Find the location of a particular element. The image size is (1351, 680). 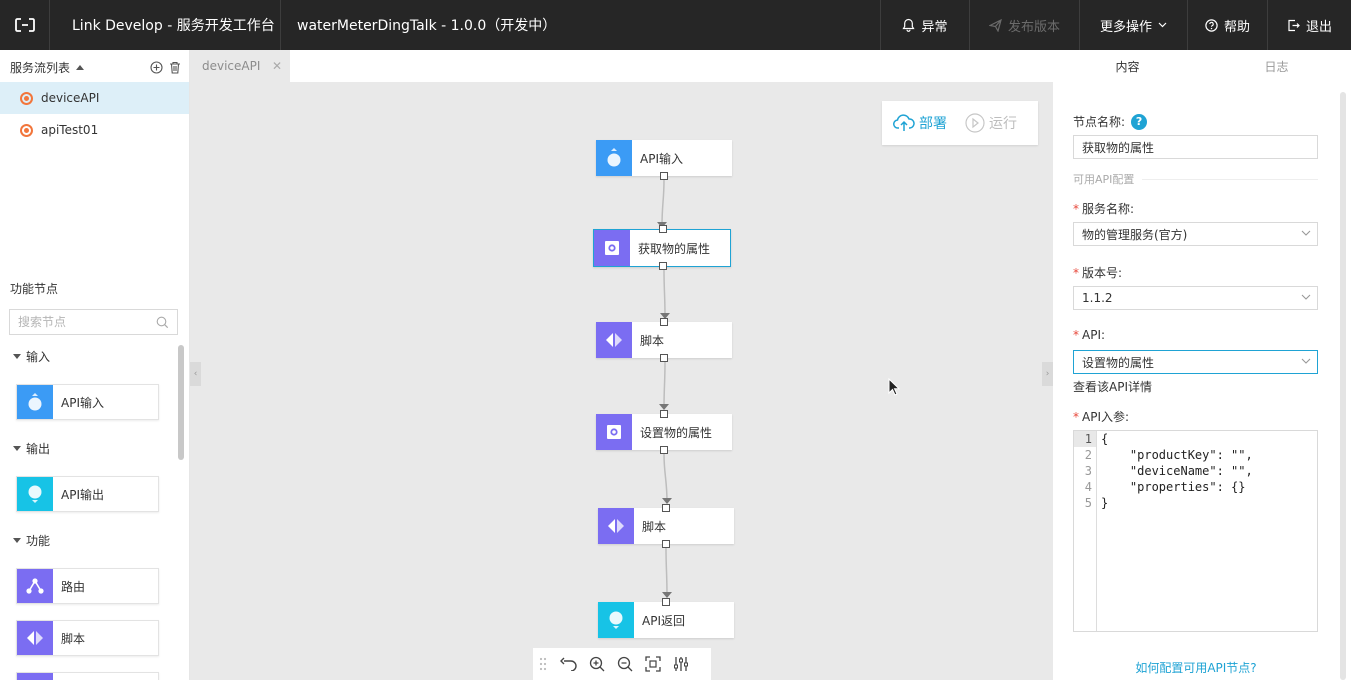

palette-scrollbar is located at coordinates (181, 402).